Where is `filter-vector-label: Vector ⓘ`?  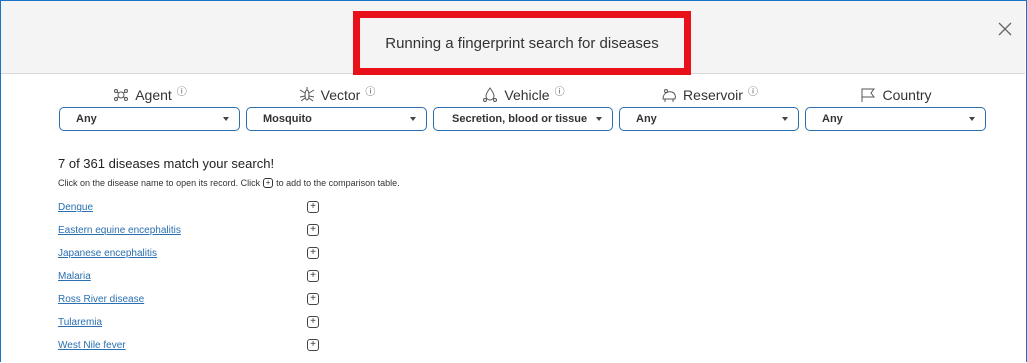
filter-vector-label: Vector ⓘ is located at coordinates (336, 95).